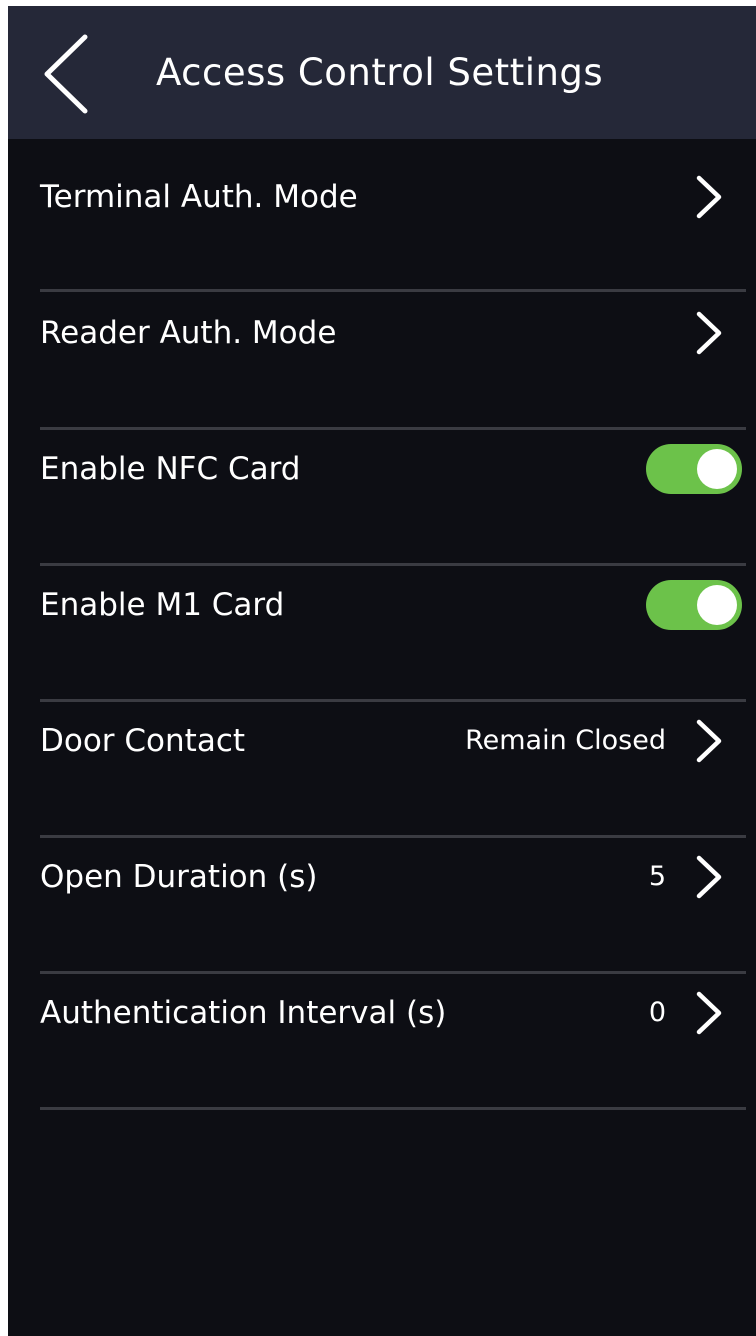  Describe the element at coordinates (199, 197) in the screenshot. I see `settings-row-label: Terminal Auth. Mode` at that location.